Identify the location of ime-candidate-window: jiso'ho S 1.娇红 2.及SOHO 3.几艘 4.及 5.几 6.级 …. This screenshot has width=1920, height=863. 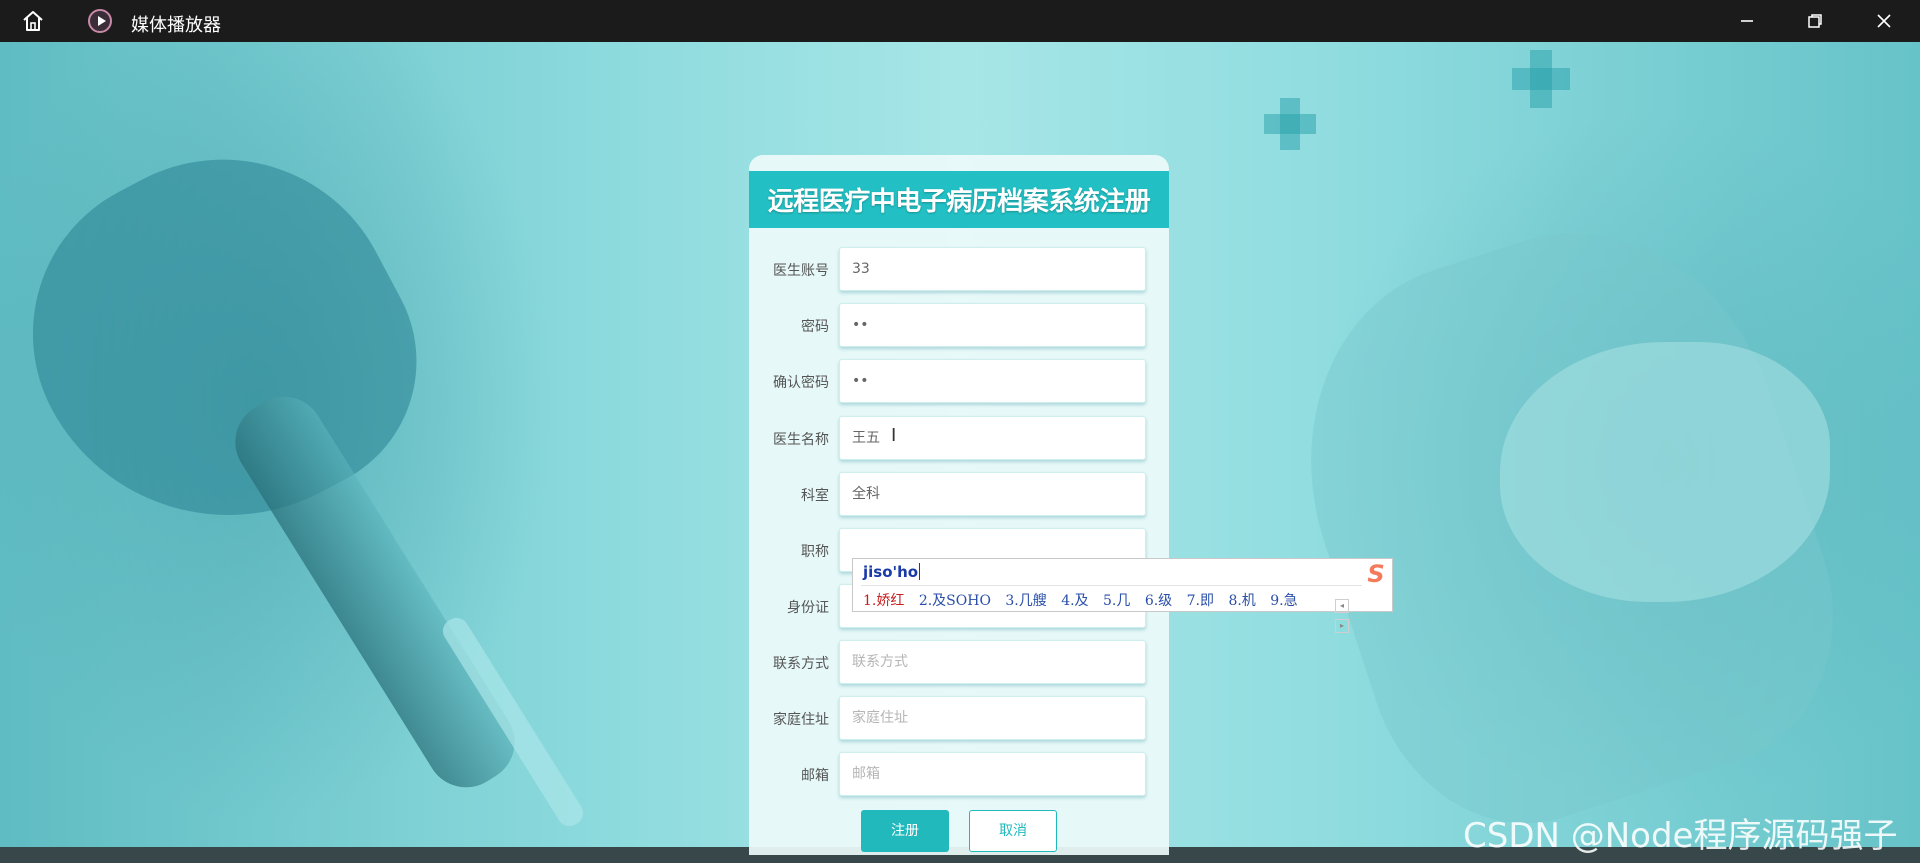
(1122, 595).